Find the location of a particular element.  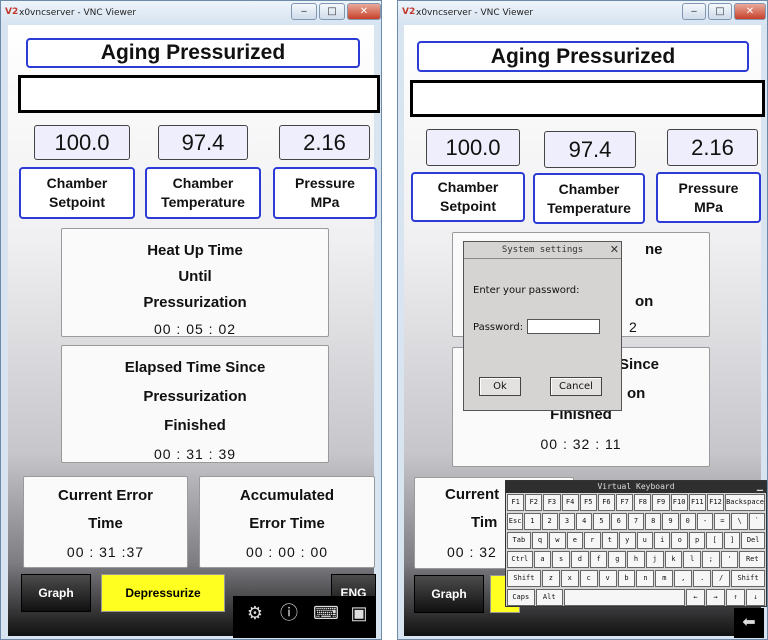

key-0: 0 is located at coordinates (687, 521).